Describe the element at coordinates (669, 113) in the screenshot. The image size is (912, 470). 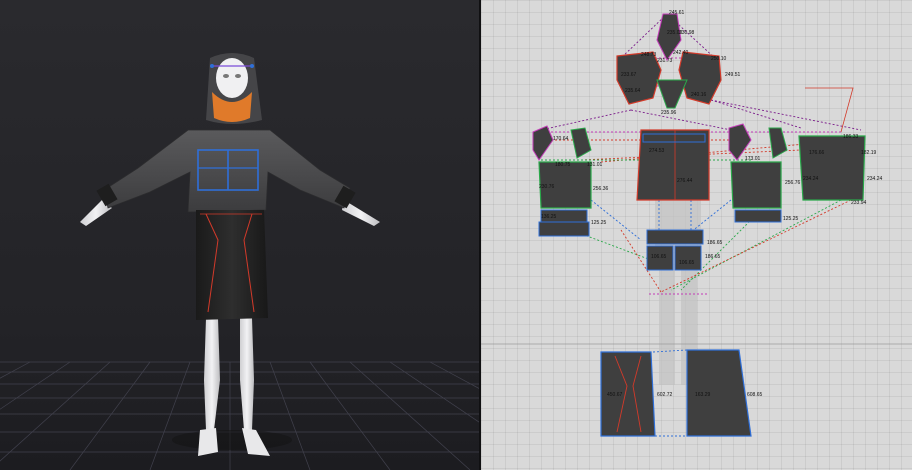
I see `svg-text: 235.96` at that location.